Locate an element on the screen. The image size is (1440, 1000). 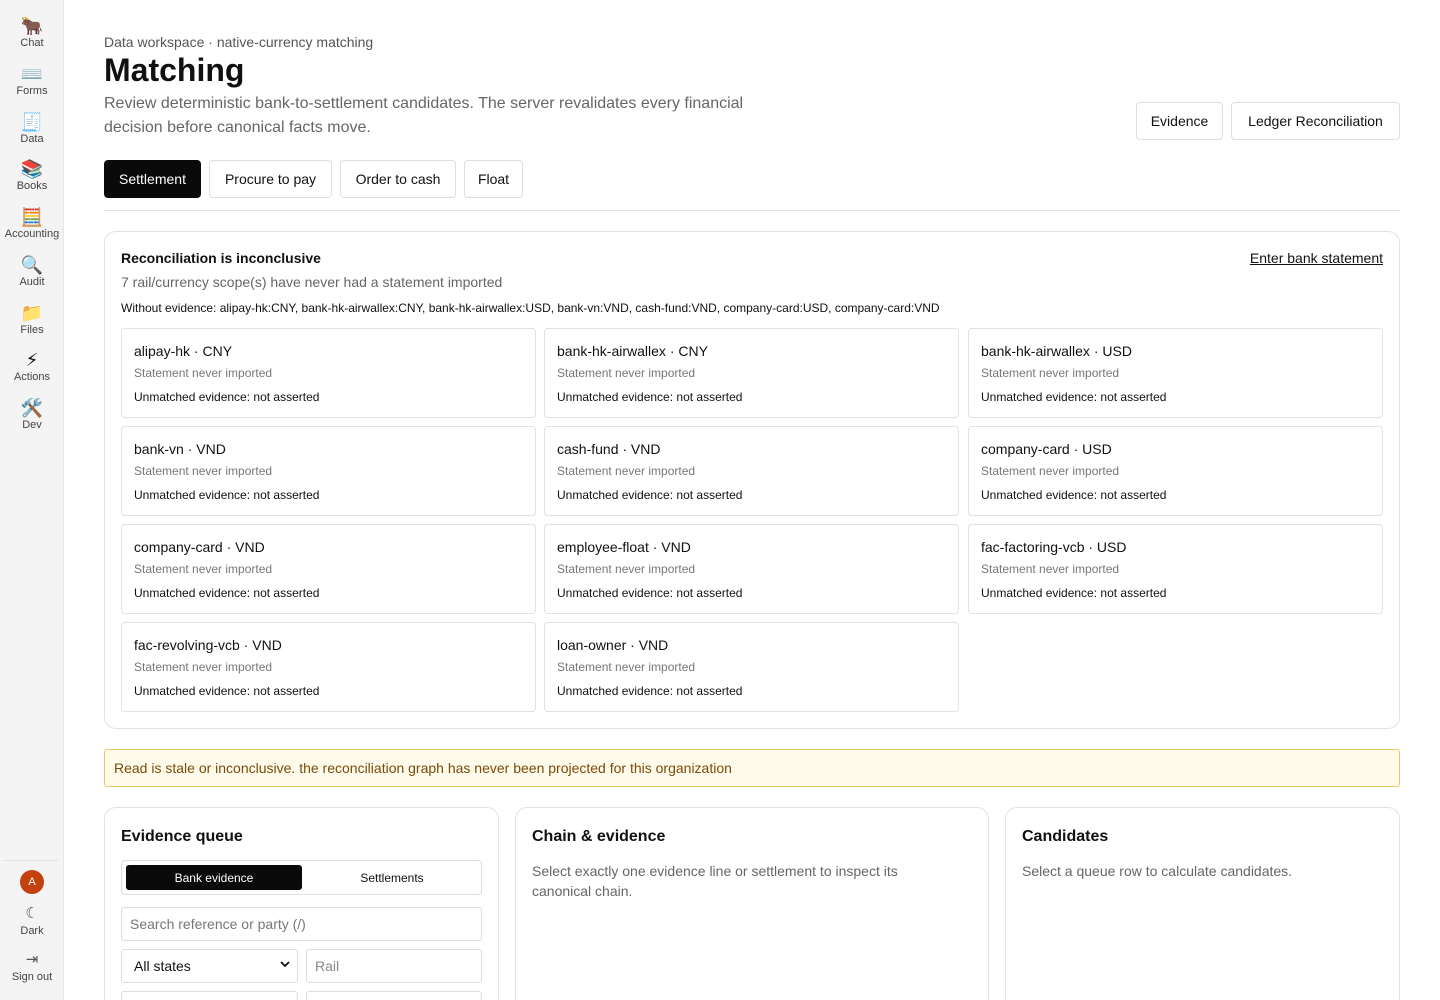
sign-out-icon: ⇥ is located at coordinates (32, 959).